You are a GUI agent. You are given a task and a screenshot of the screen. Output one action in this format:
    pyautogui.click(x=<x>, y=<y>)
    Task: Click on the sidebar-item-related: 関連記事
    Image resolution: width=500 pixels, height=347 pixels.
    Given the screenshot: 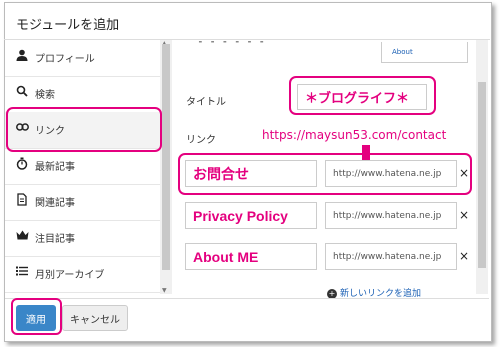 What is the action you would take?
    pyautogui.click(x=82, y=202)
    